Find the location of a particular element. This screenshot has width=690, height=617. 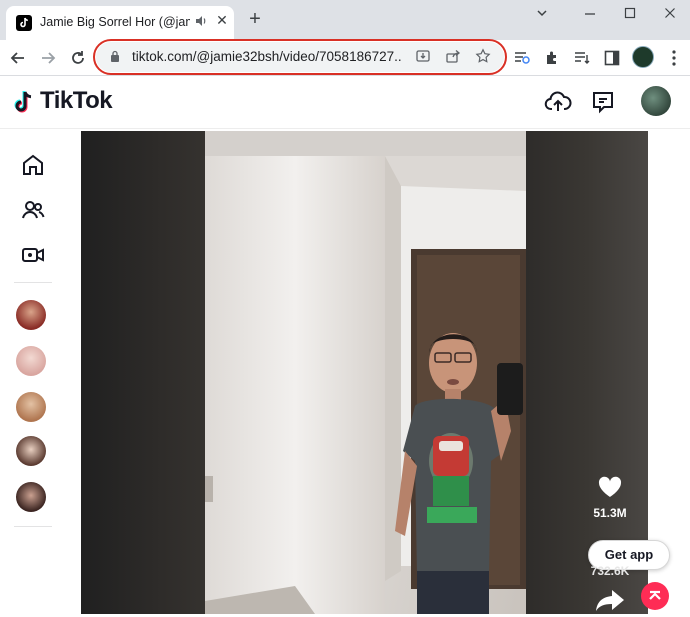

tiktok-favicon-icon is located at coordinates (24, 23).